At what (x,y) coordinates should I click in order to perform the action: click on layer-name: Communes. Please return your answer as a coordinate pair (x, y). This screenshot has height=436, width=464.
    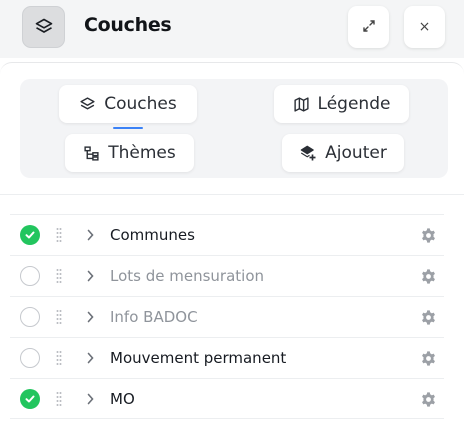
    Looking at the image, I should click on (152, 235).